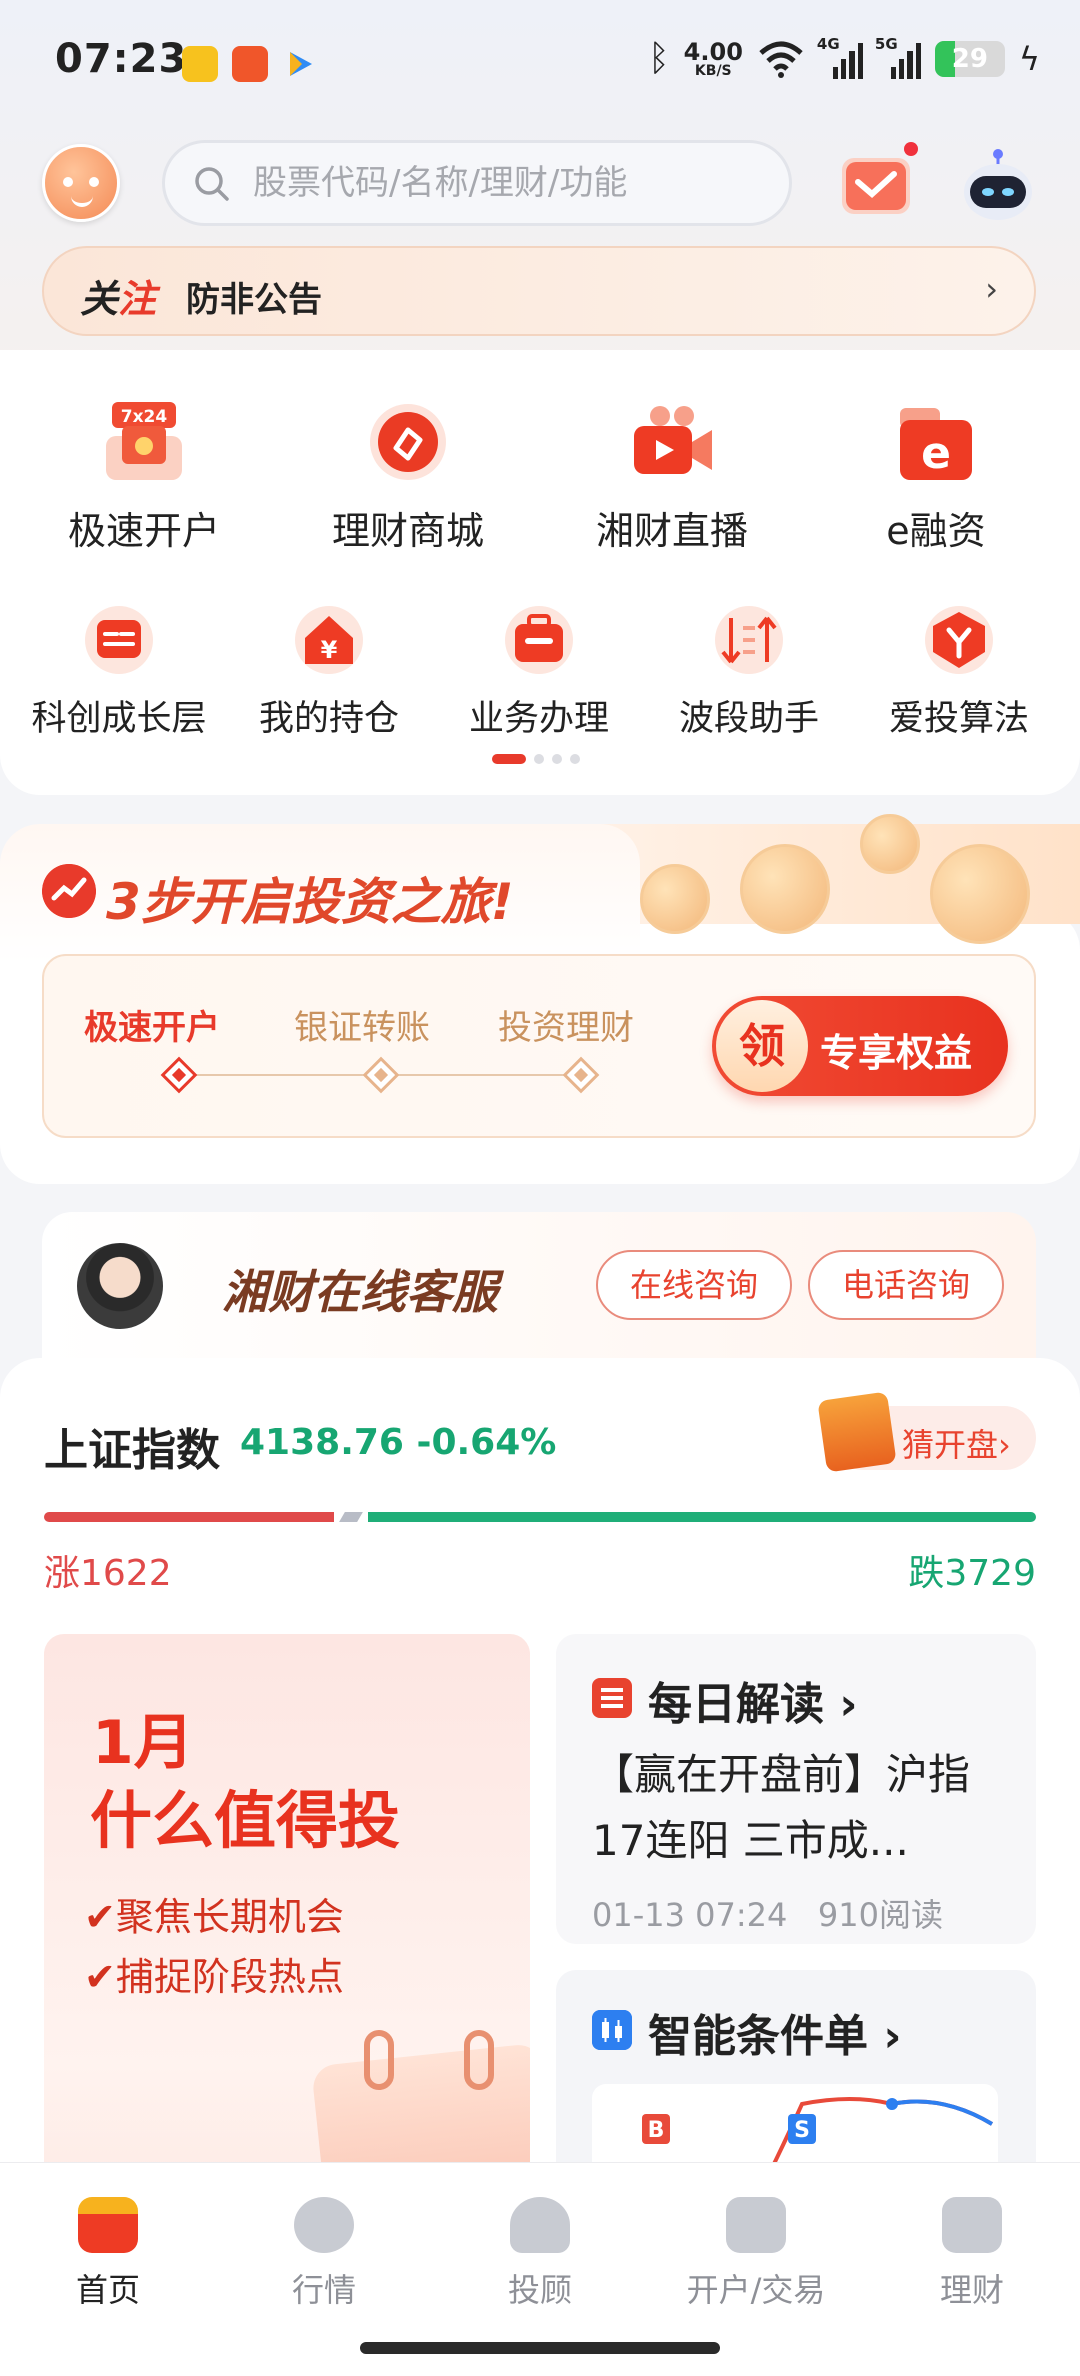  I want to click on menu-item-business: 业务办理, so click(539, 672).